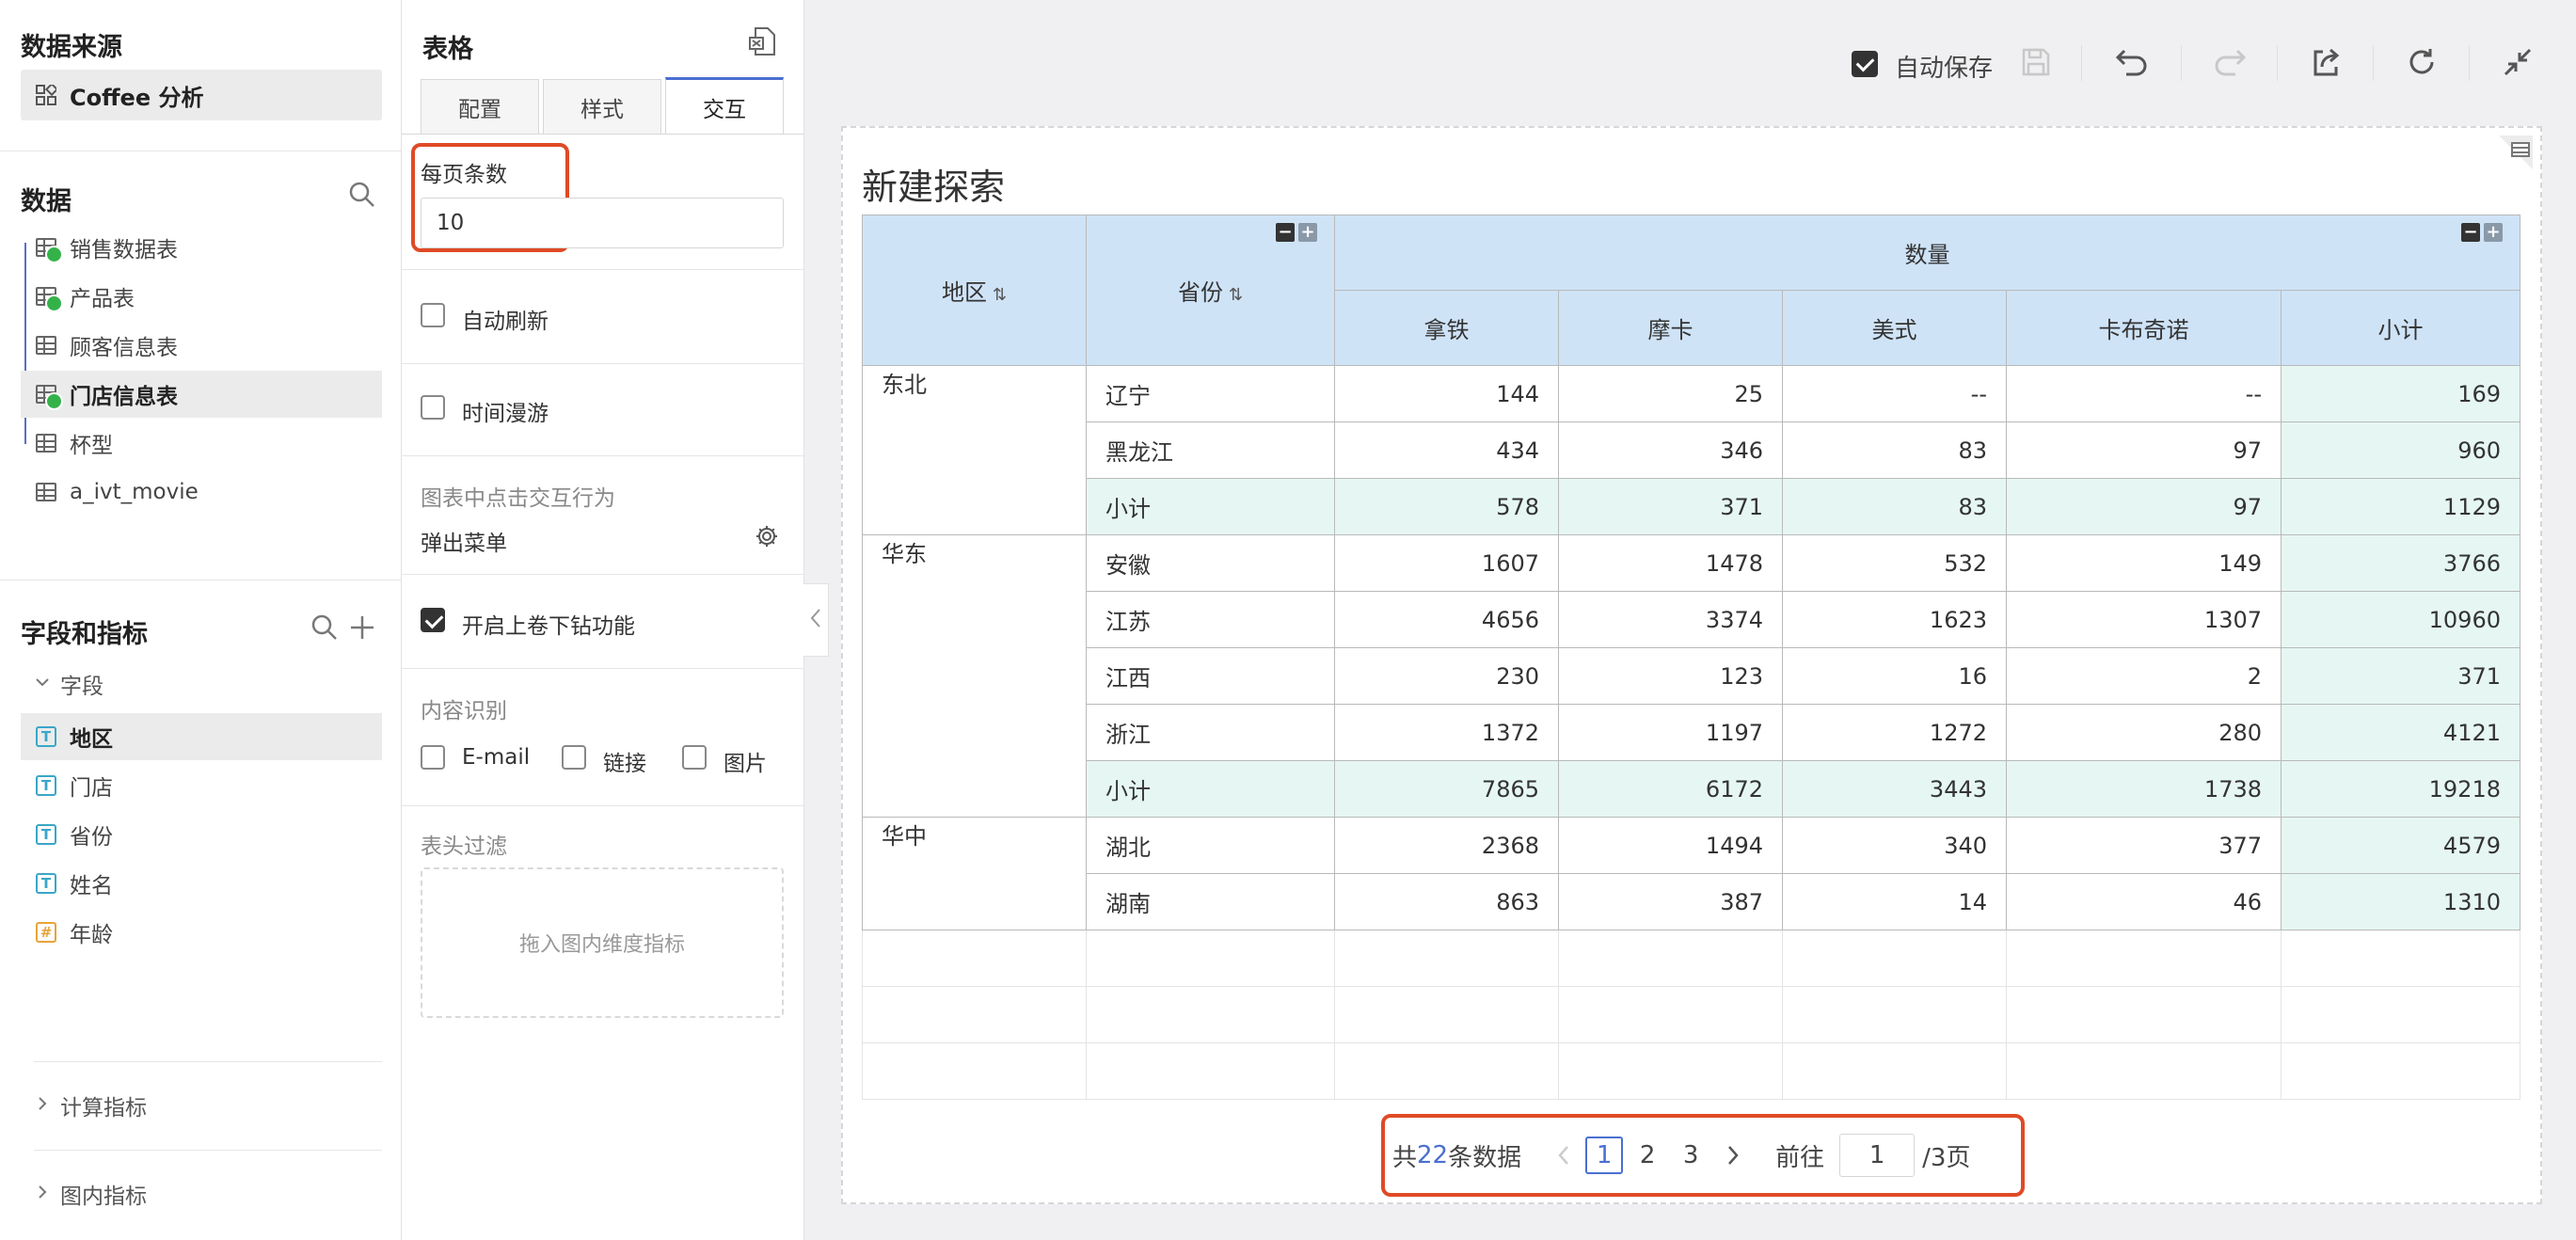 The width and height of the screenshot is (2576, 1240). Describe the element at coordinates (1647, 1155) in the screenshot. I see `page-2: 2` at that location.